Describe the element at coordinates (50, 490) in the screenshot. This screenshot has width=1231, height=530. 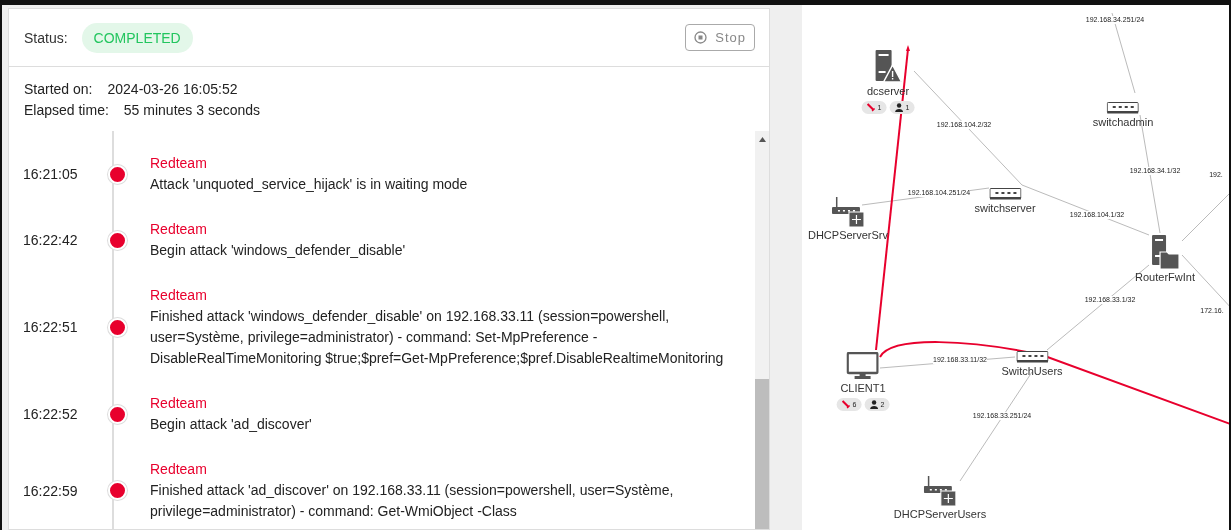
I see `event-time: 16:22:59` at that location.